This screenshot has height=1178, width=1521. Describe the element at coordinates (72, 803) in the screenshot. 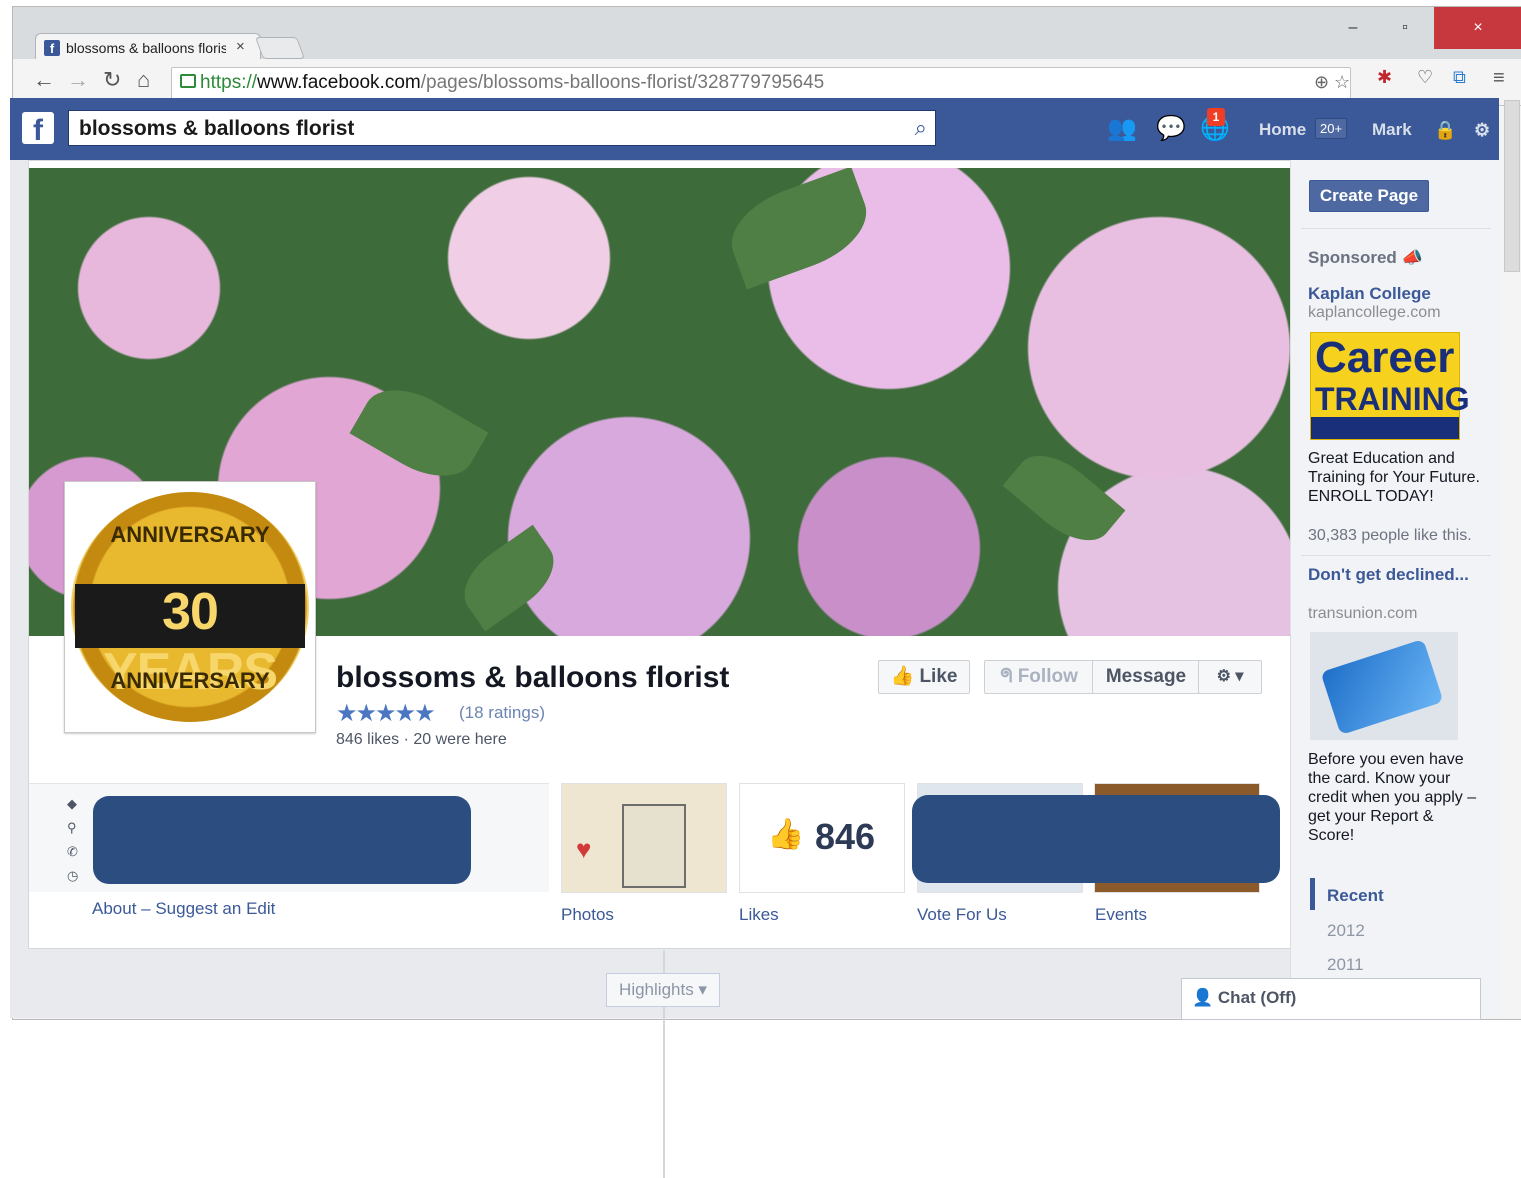

I see `tag-icon: ◆` at that location.